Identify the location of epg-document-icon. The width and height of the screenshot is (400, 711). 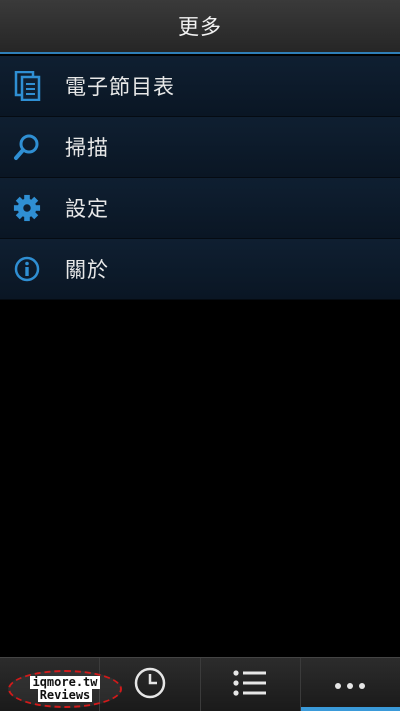
(27, 86).